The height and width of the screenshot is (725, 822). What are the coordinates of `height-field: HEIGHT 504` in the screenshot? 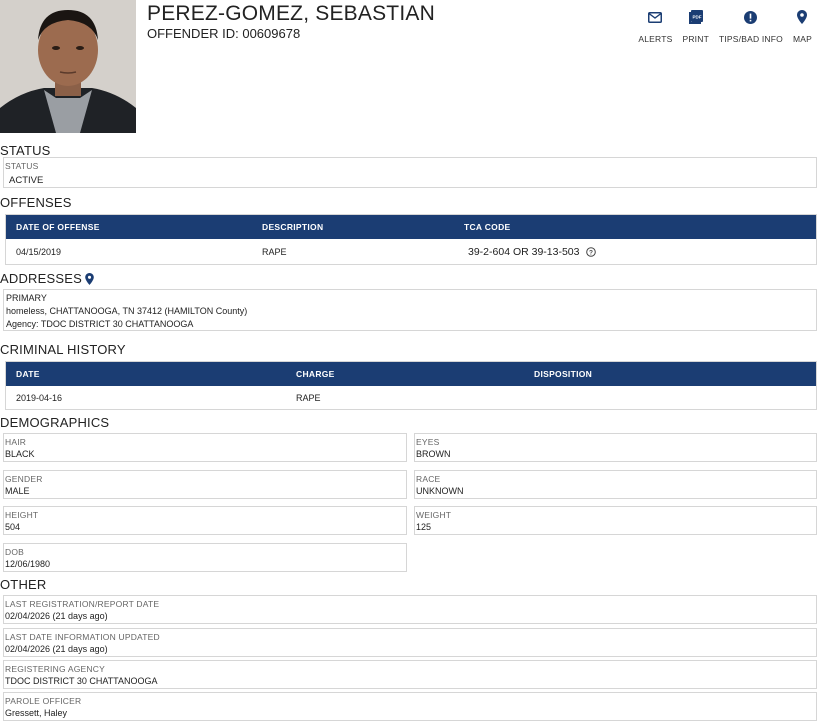 It's located at (205, 520).